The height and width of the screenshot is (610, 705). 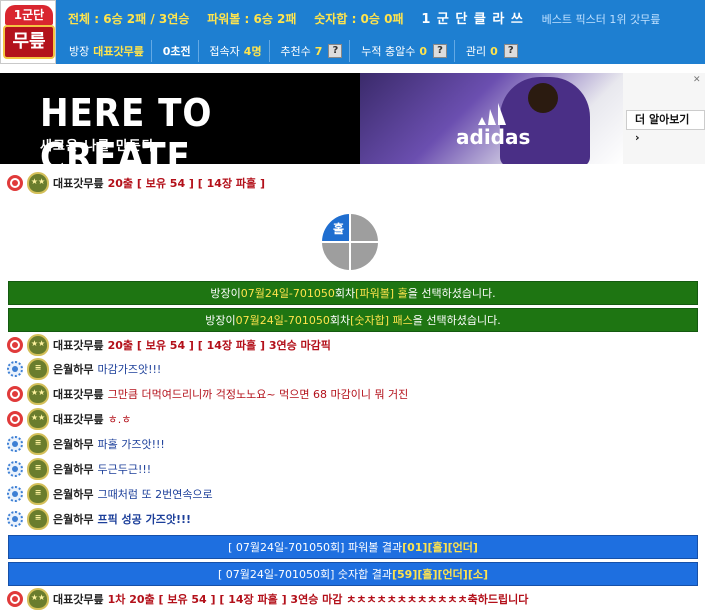 I want to click on host-name: 대표갓무릎, so click(x=118, y=51).